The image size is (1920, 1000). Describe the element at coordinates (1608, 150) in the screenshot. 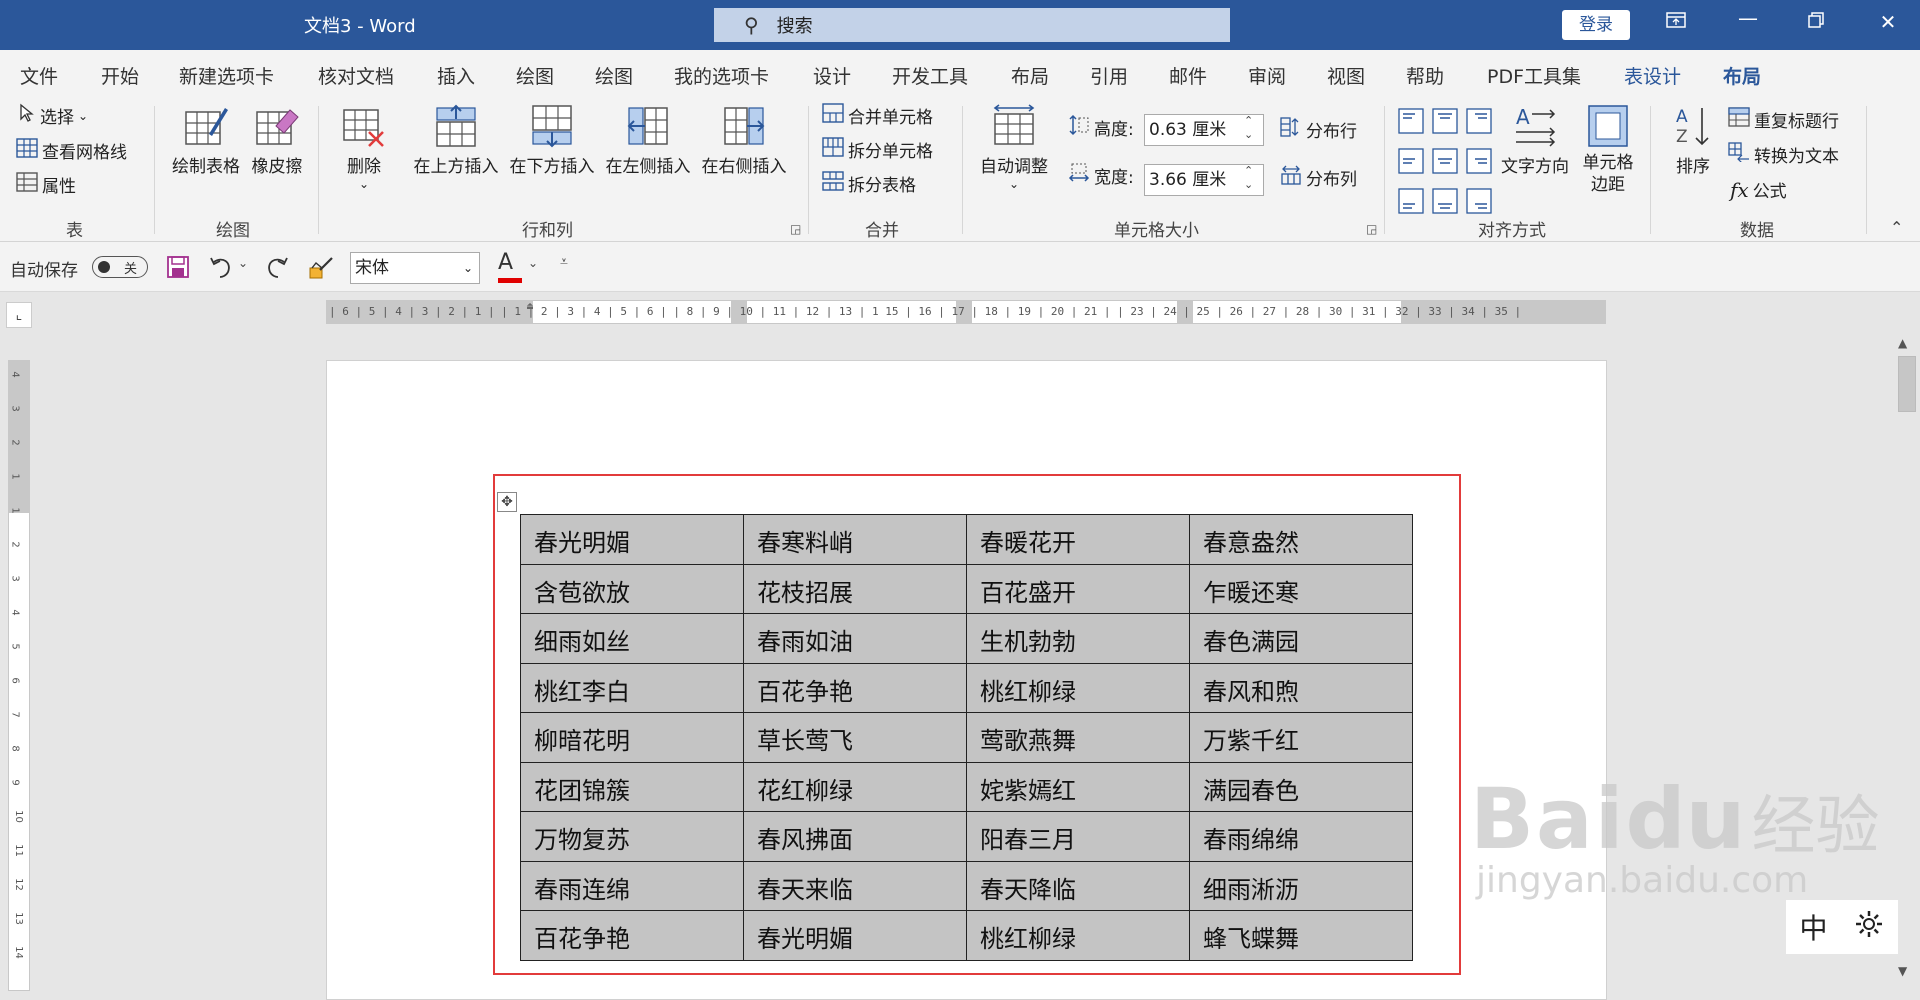

I see `cell-margins-button: 单元格 边距` at that location.